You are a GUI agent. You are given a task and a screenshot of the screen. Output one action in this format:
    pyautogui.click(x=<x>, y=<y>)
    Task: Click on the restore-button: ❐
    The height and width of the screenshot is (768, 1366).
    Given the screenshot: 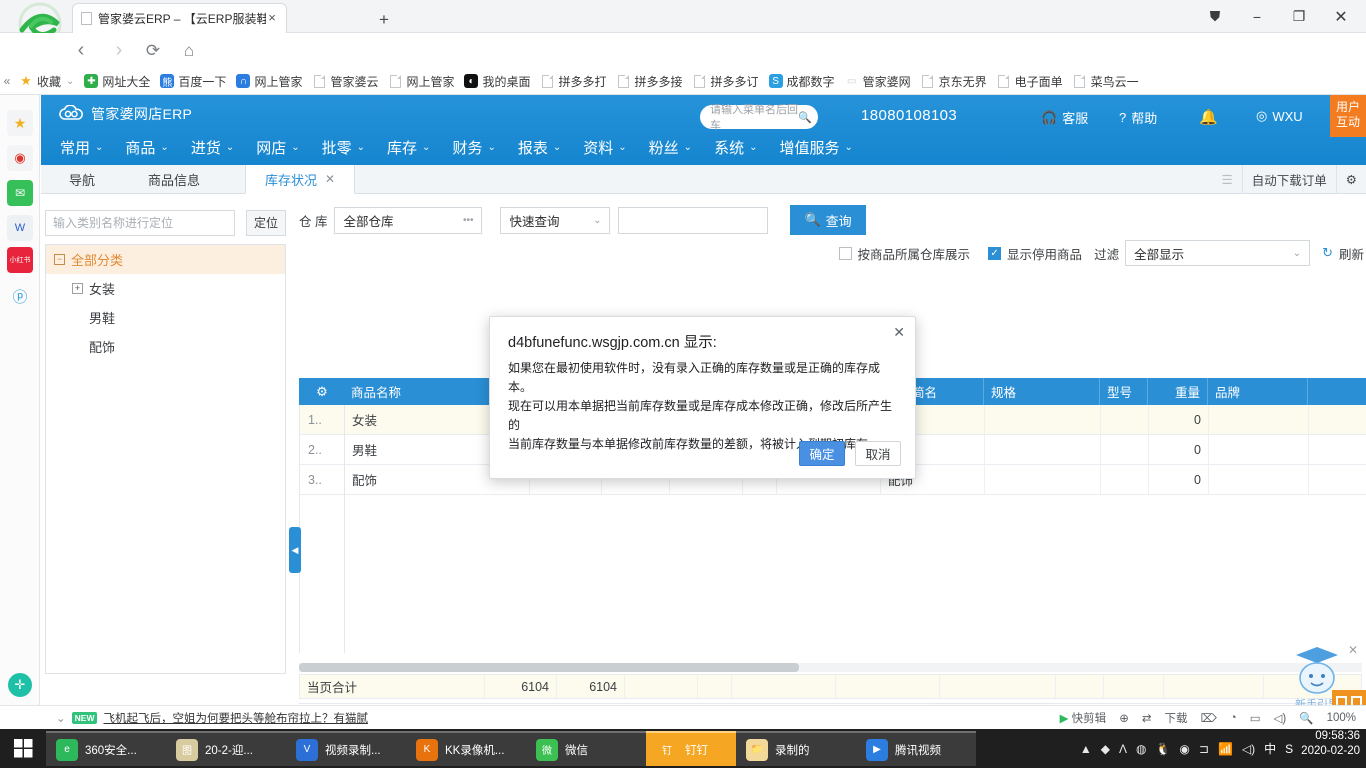 What is the action you would take?
    pyautogui.click(x=1299, y=17)
    